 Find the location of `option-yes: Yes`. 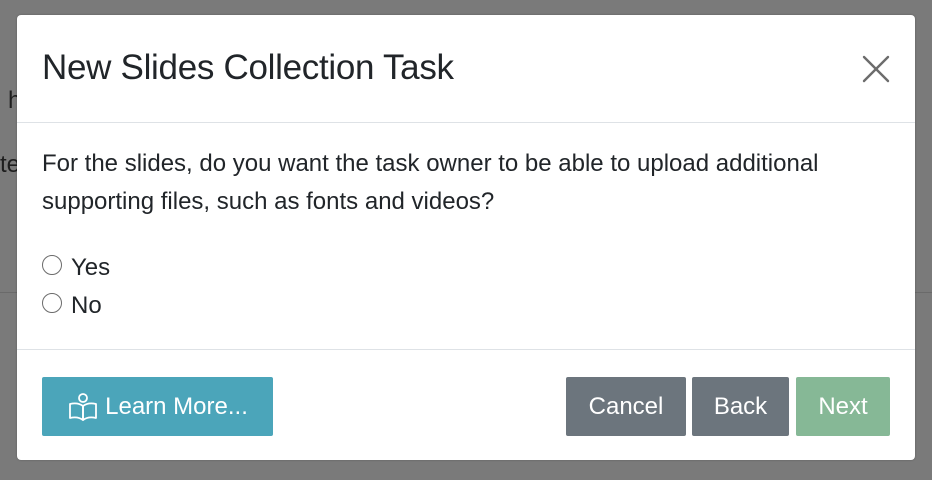

option-yes: Yes is located at coordinates (76, 268).